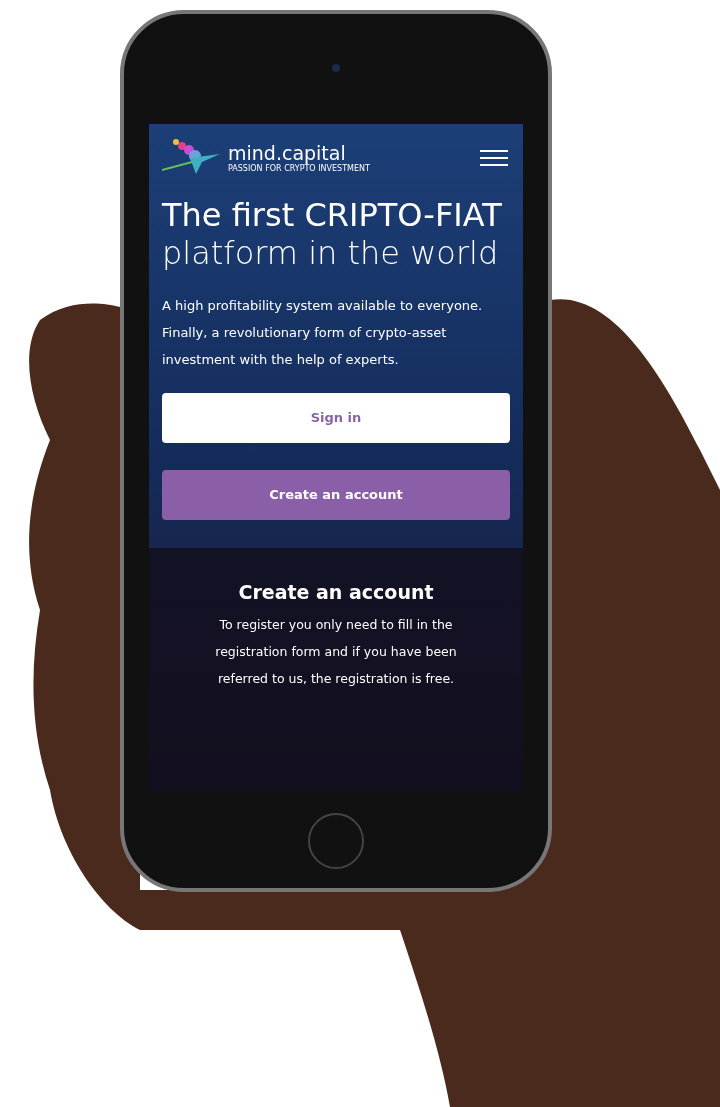  What do you see at coordinates (494, 158) in the screenshot?
I see `menu-button` at bounding box center [494, 158].